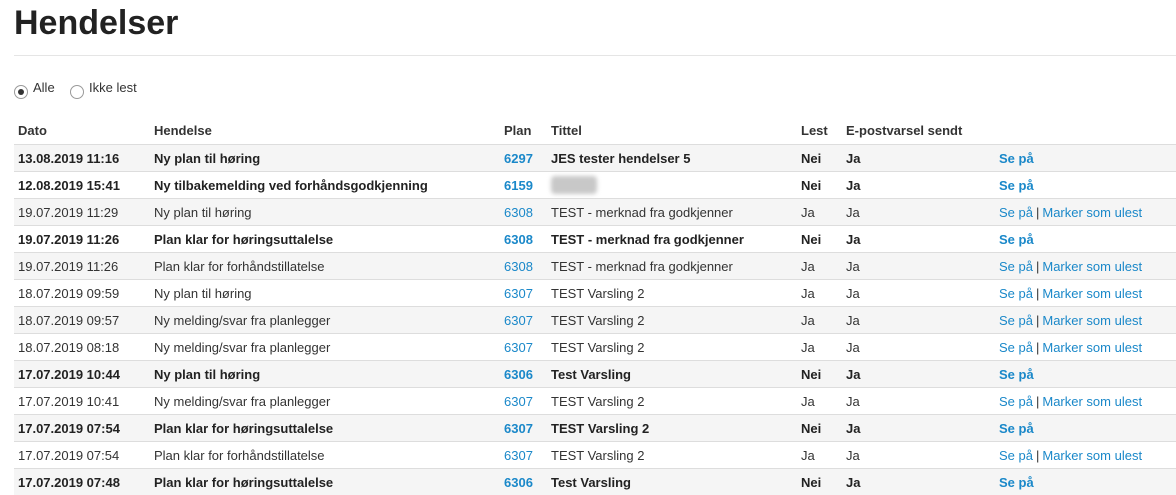  I want to click on plan-cell: 6308, so click(523, 266).